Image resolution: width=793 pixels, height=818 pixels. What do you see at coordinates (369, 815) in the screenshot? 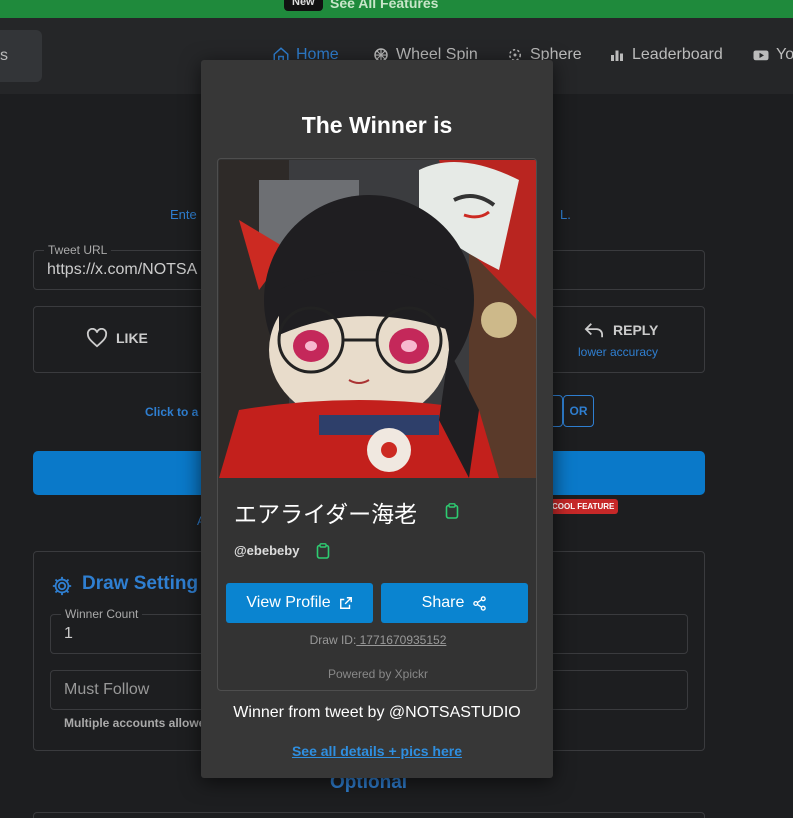
I see `optional-panel` at bounding box center [369, 815].